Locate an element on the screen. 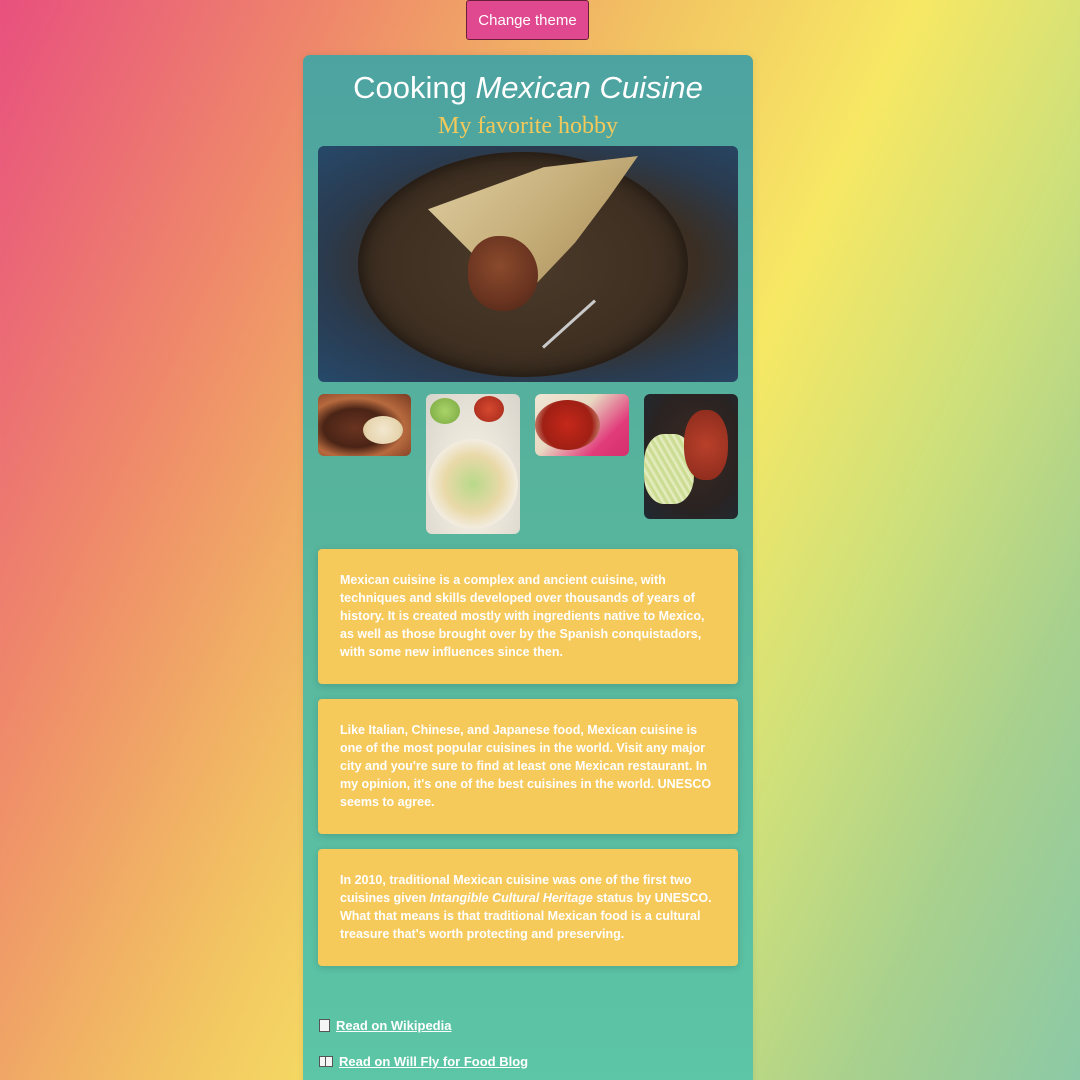 The image size is (1080, 1080). thumbnail-enchiladas is located at coordinates (691, 456).